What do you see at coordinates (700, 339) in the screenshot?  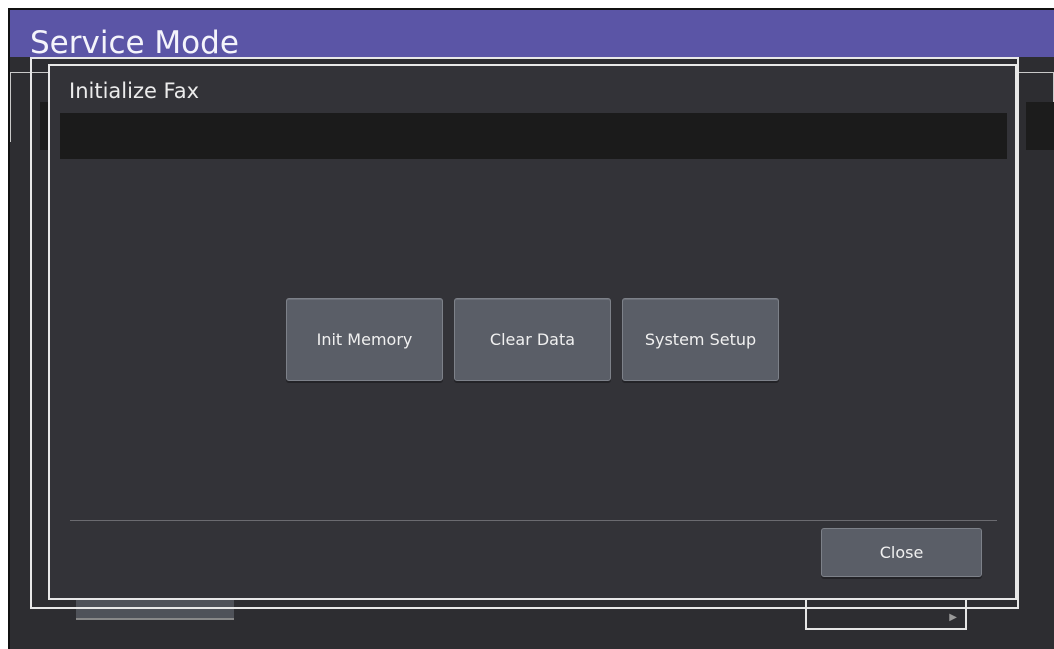 I see `system-setup-button: System Setup` at bounding box center [700, 339].